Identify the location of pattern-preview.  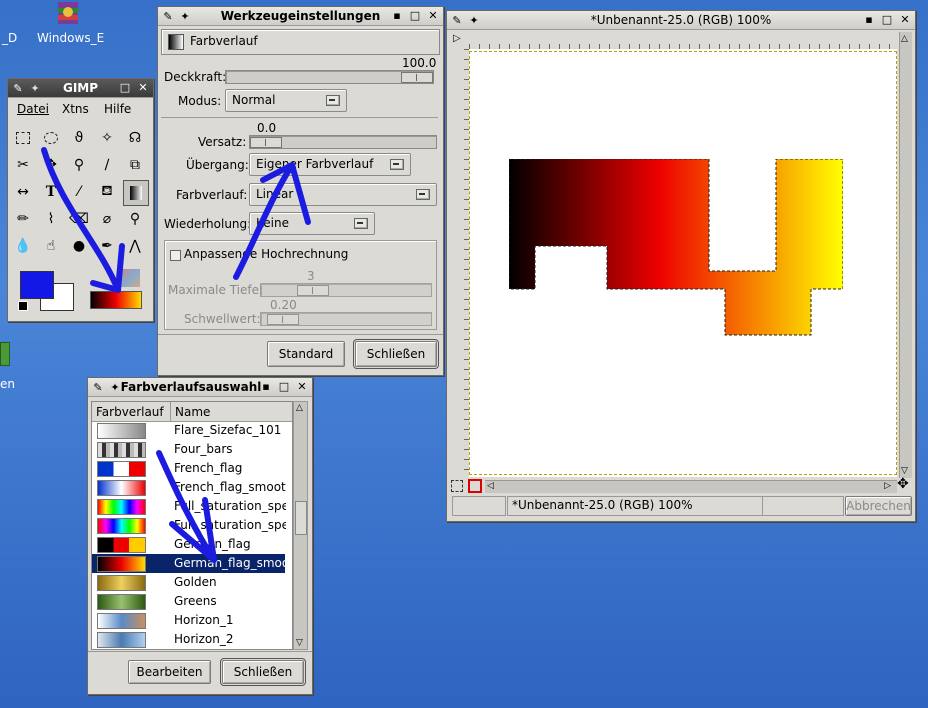
(130, 278).